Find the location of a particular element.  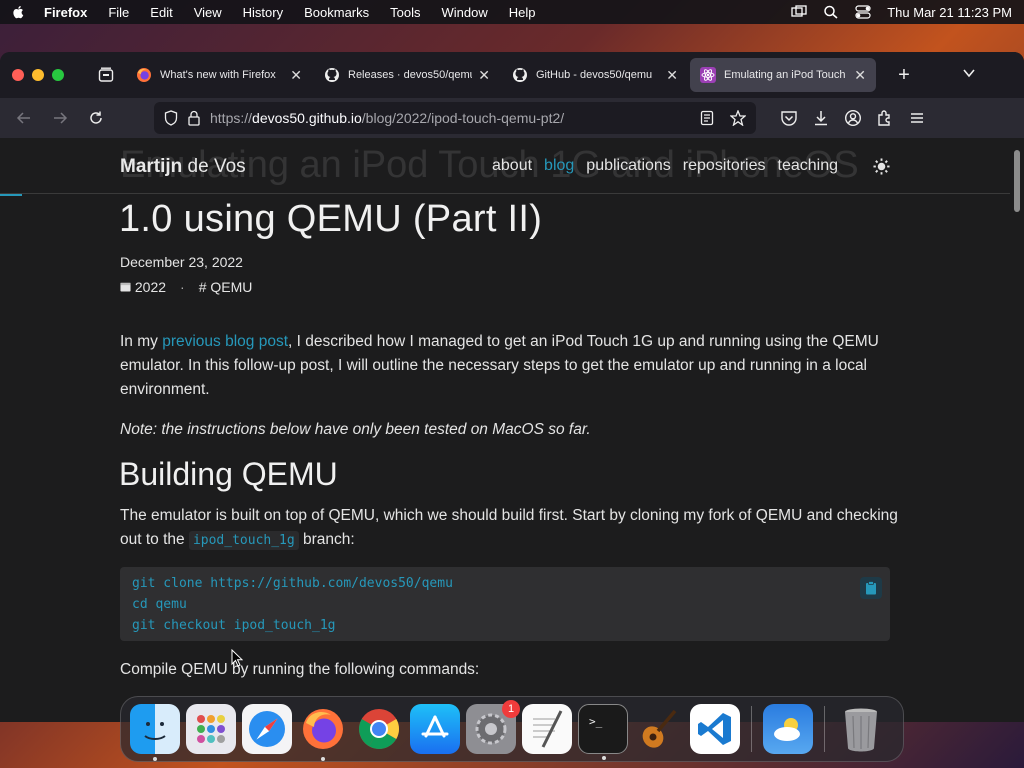

tab-label: Emulating an iPod Touch is located at coordinates (785, 75).